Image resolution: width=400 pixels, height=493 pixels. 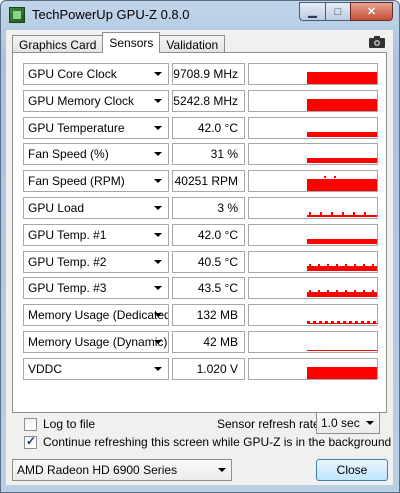 What do you see at coordinates (97, 470) in the screenshot?
I see `graphics-card-name: AMD Radeon HD 6900 Series` at bounding box center [97, 470].